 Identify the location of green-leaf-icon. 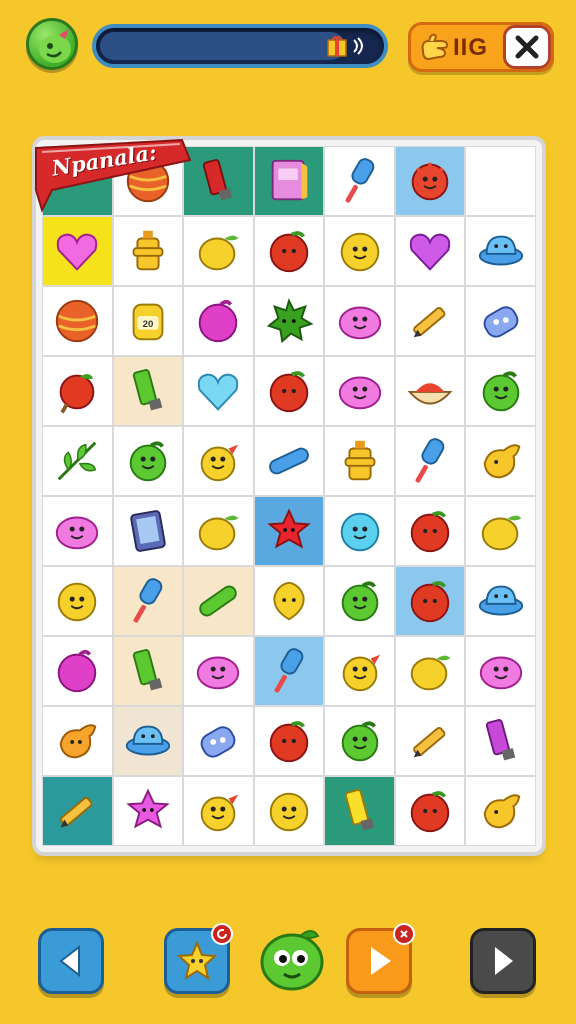
(77, 461).